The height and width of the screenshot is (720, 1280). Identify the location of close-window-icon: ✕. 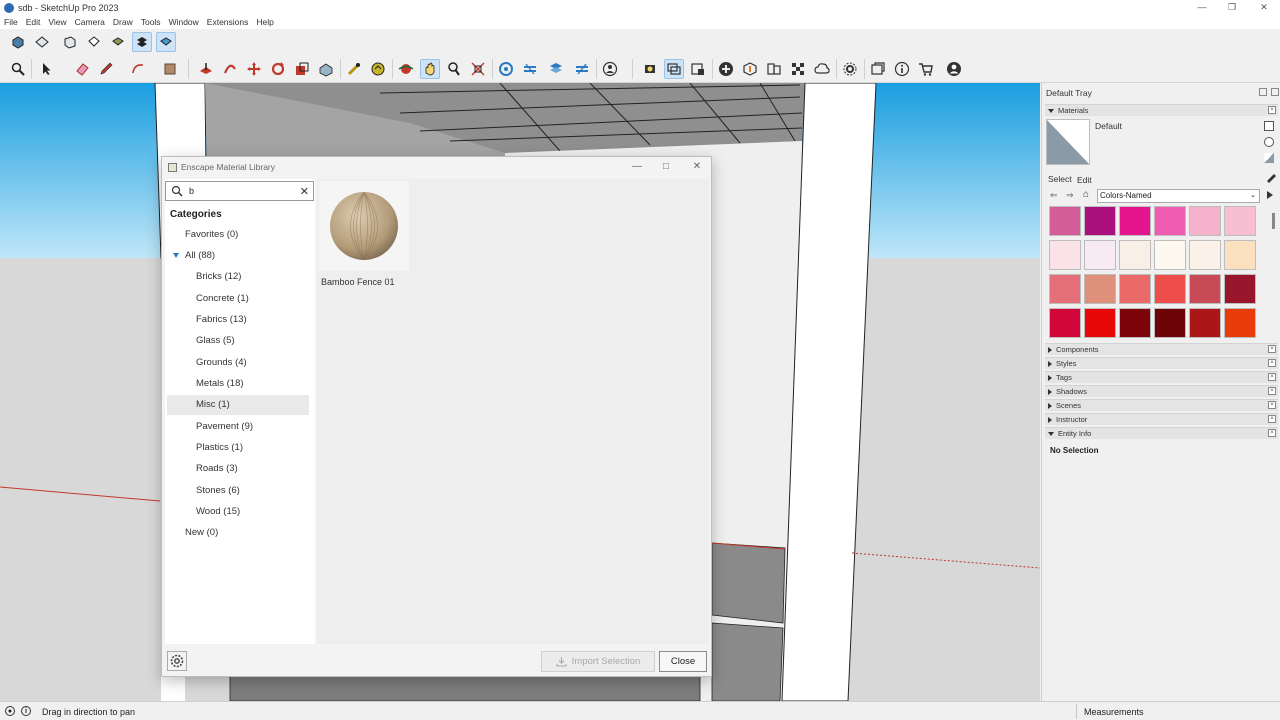
(1264, 7).